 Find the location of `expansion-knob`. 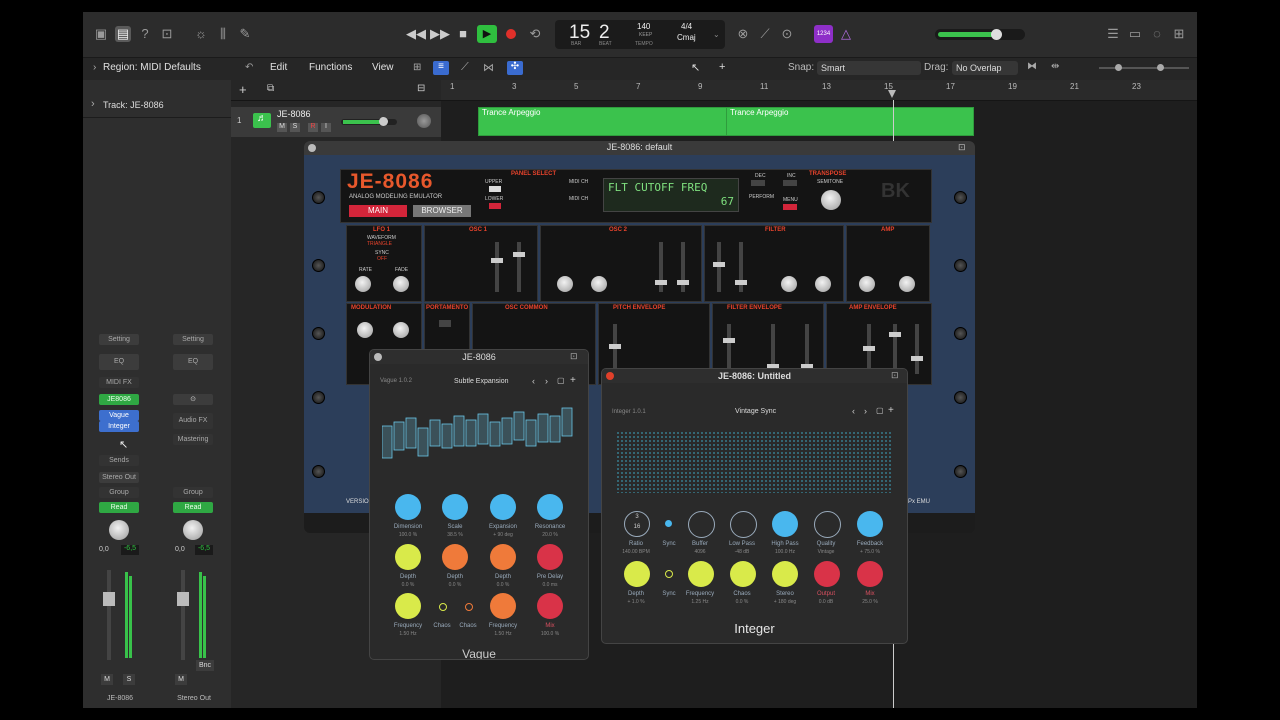

expansion-knob is located at coordinates (503, 507).